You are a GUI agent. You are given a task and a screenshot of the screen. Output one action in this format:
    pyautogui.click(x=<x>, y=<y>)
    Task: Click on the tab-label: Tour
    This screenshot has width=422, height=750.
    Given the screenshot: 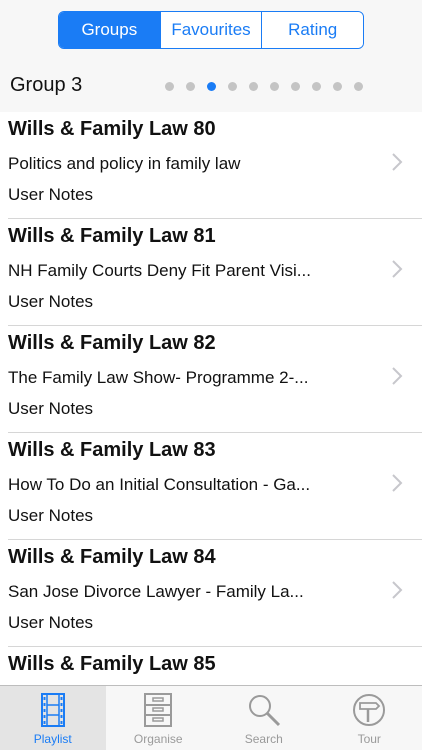 What is the action you would take?
    pyautogui.click(x=369, y=739)
    